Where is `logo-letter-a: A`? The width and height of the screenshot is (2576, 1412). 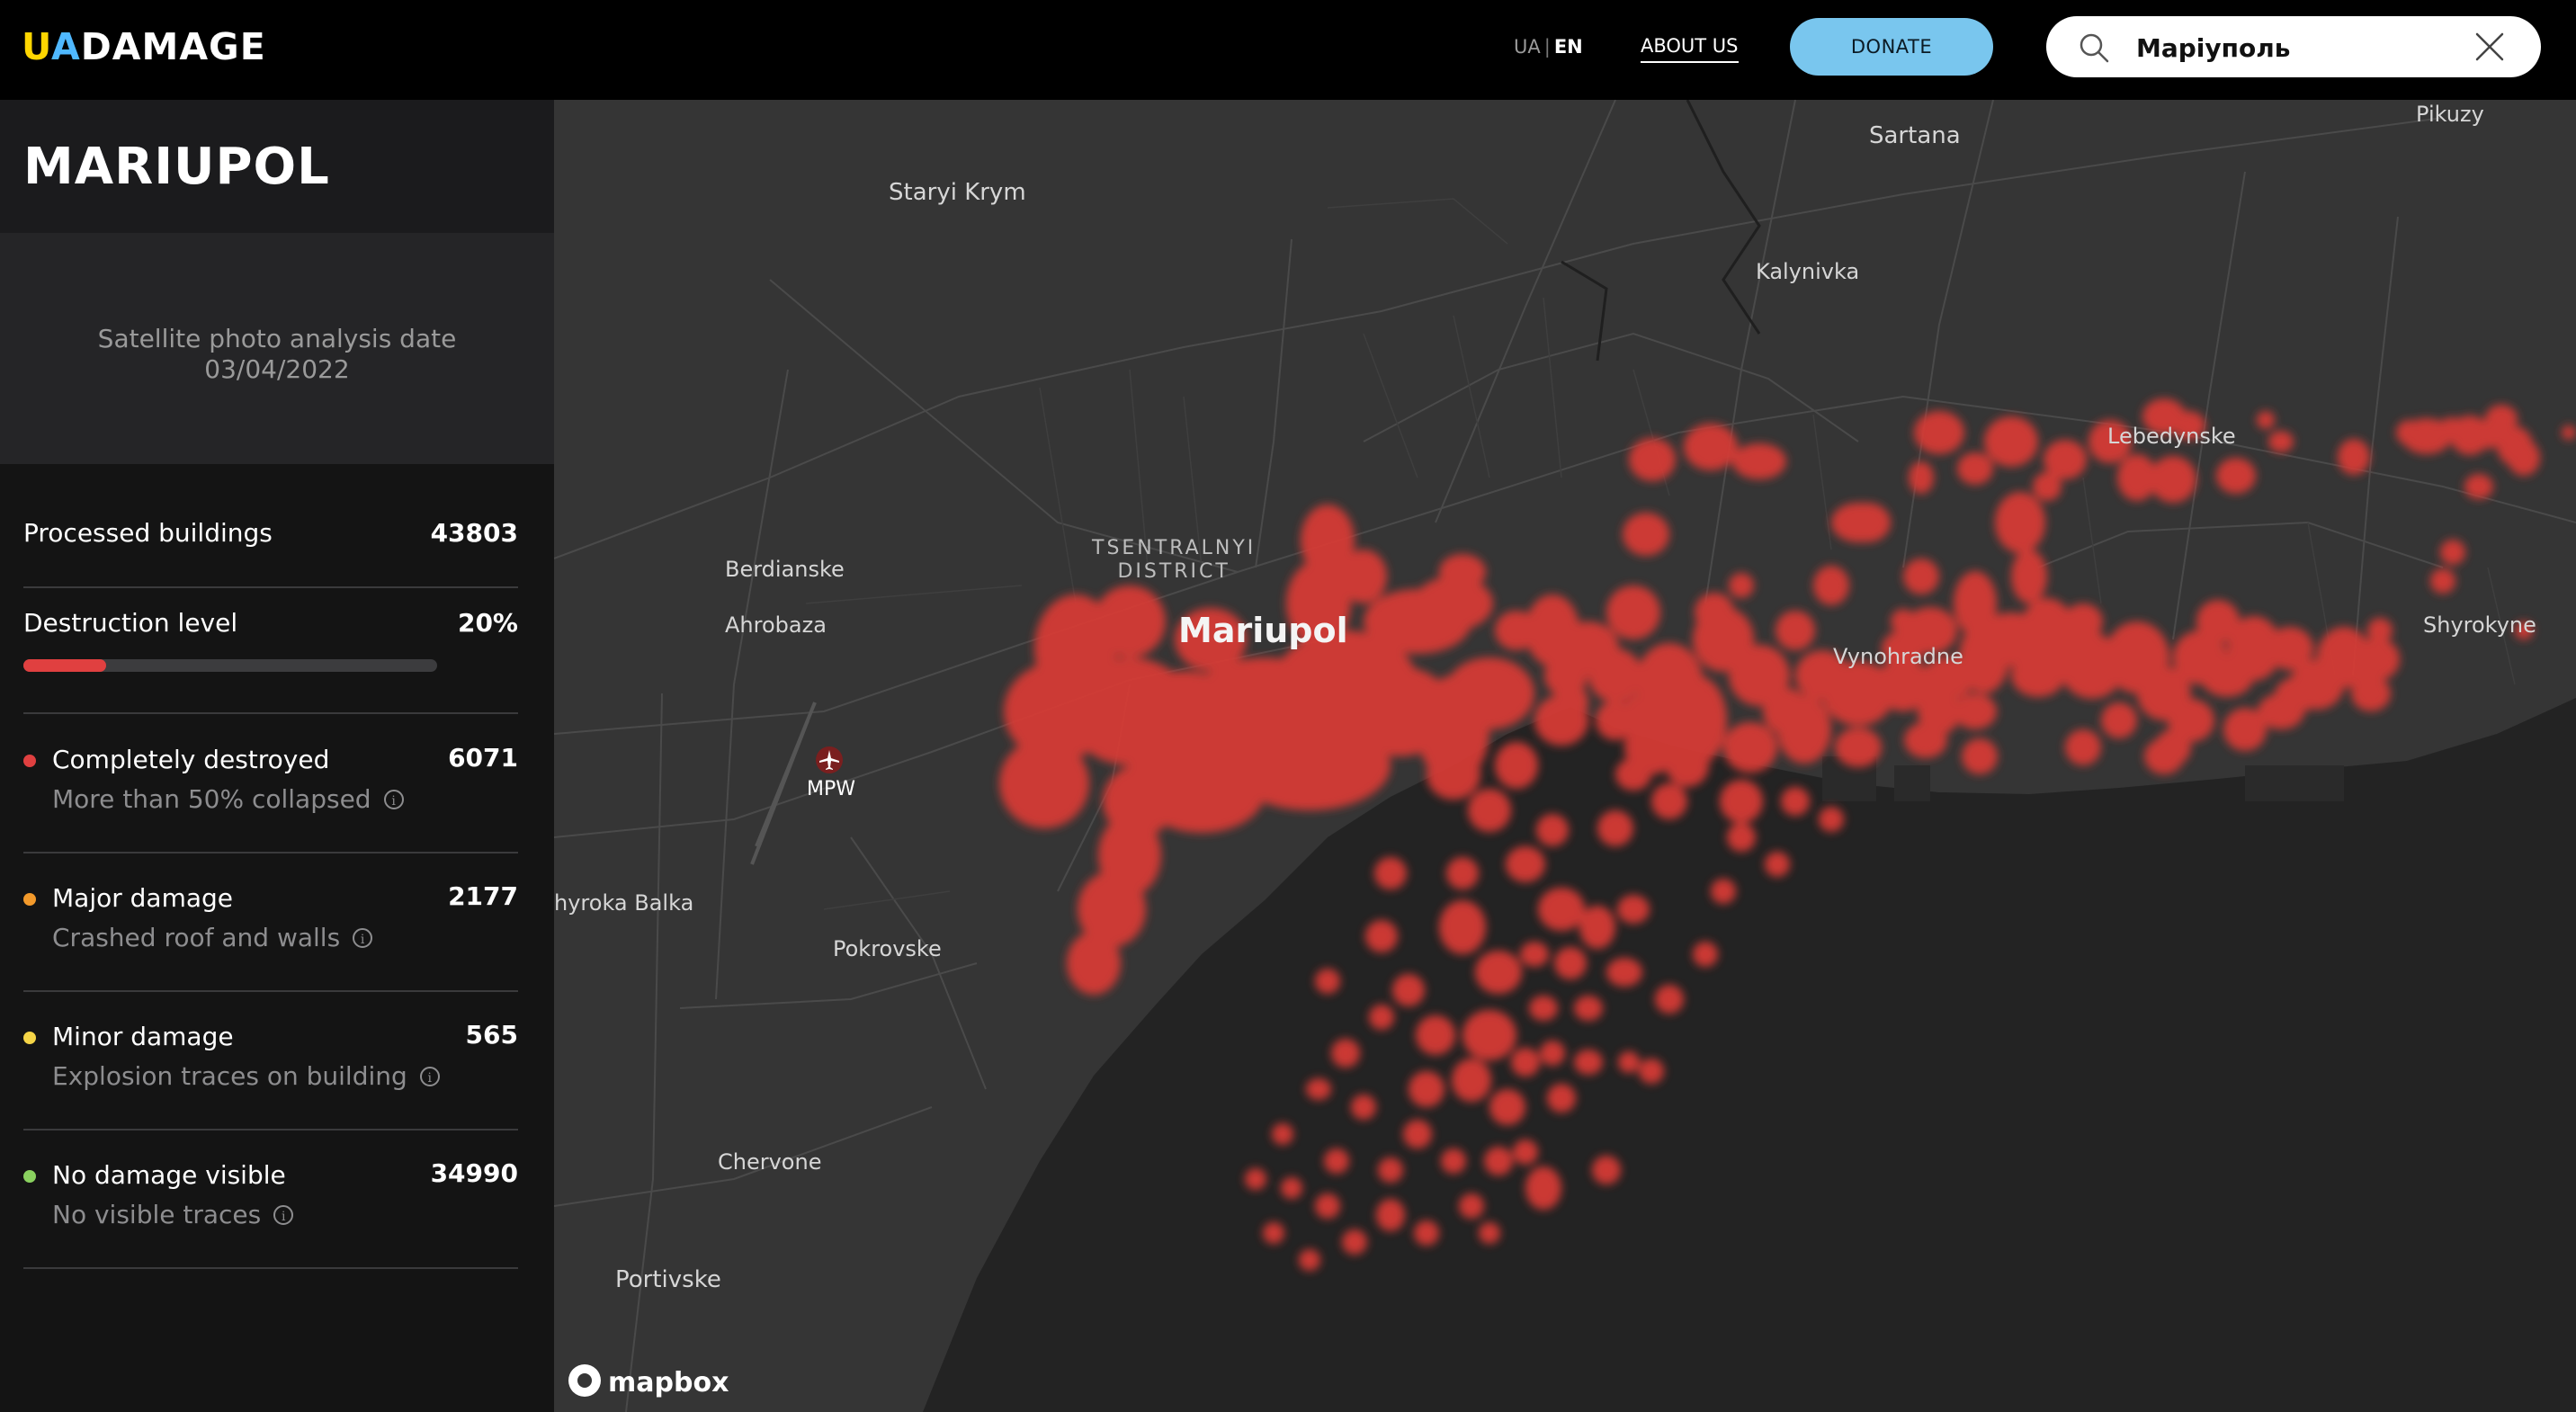 logo-letter-a: A is located at coordinates (66, 46).